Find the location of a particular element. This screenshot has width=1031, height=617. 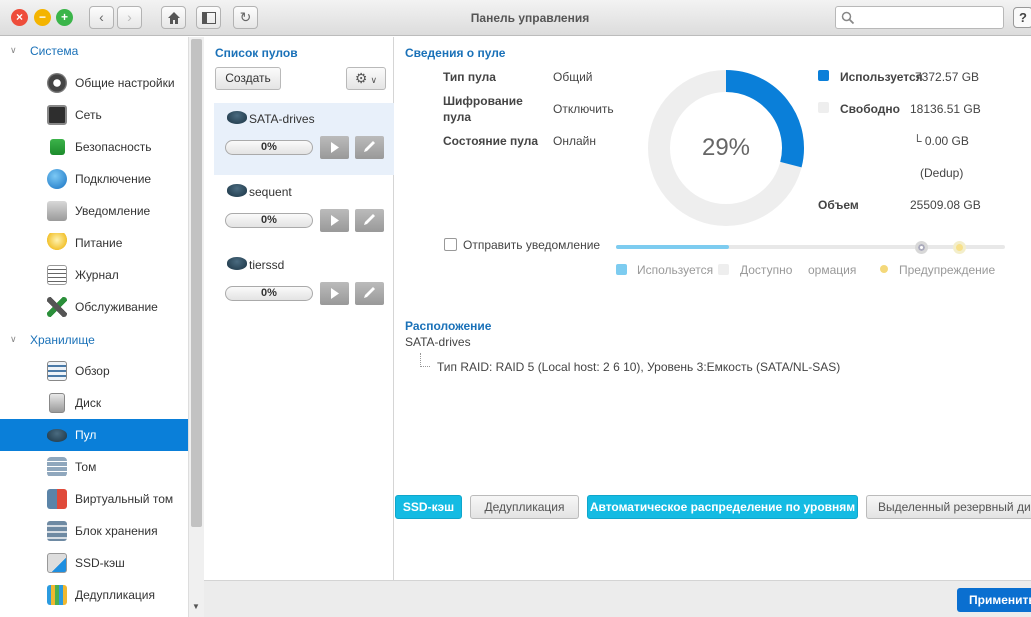

tab-auto-tiering: Автоматическое распределение по уровням is located at coordinates (722, 507).